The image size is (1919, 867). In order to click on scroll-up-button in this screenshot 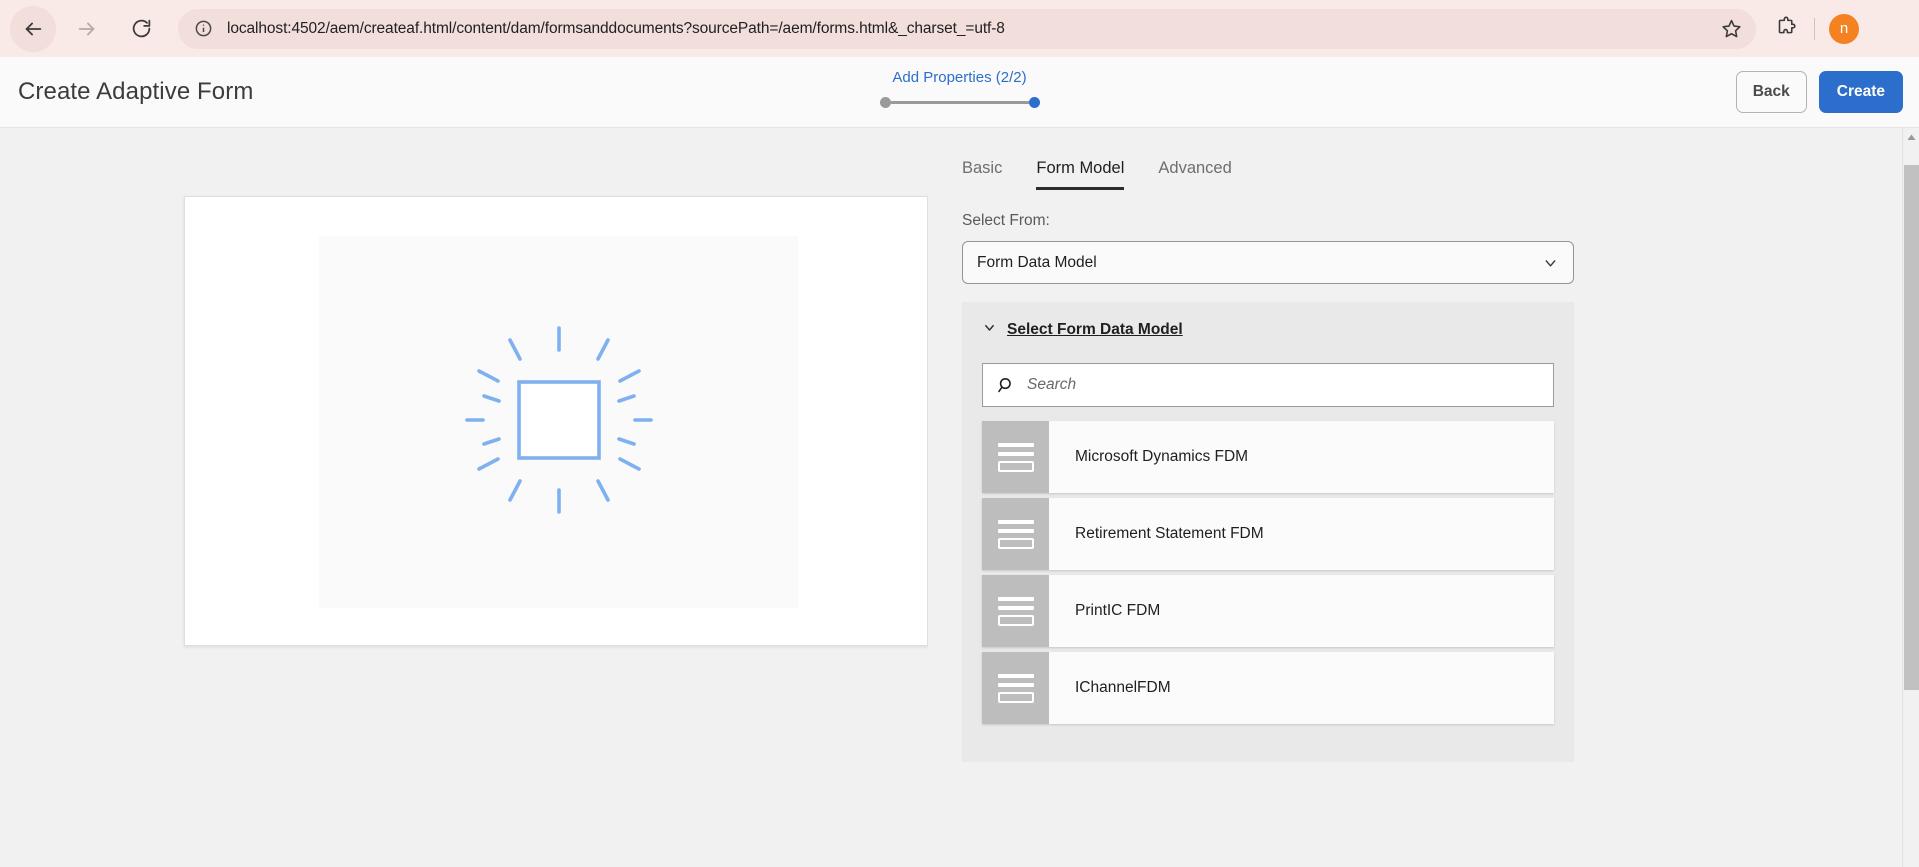, I will do `click(1911, 136)`.